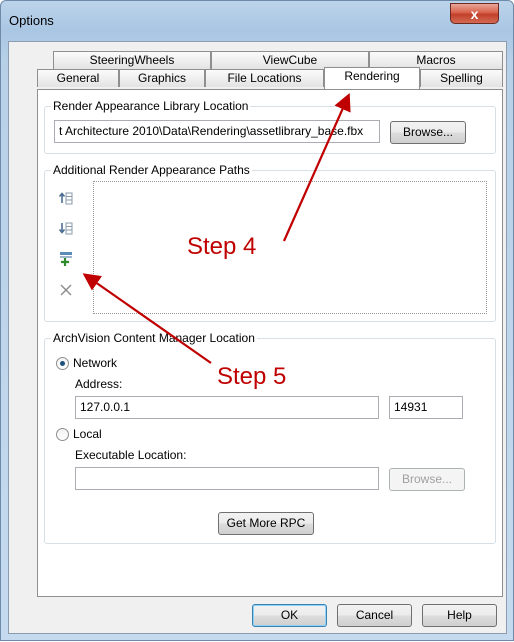  I want to click on step4-annotation: Step 4, so click(222, 246).